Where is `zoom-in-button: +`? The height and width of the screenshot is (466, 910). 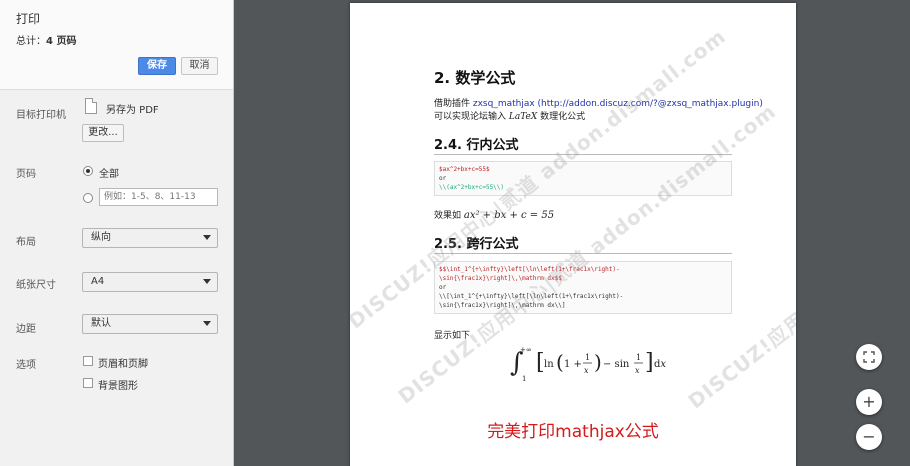 zoom-in-button: + is located at coordinates (869, 402).